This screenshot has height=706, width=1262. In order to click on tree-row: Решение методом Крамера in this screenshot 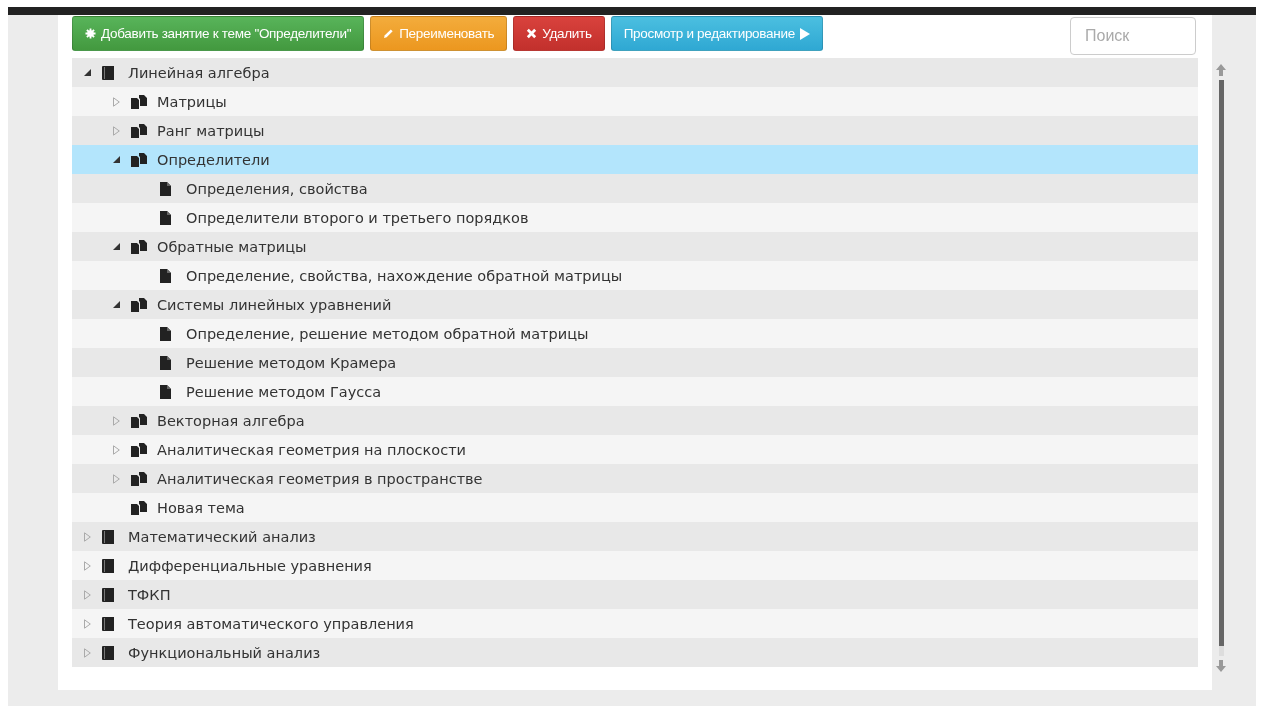, I will do `click(635, 362)`.